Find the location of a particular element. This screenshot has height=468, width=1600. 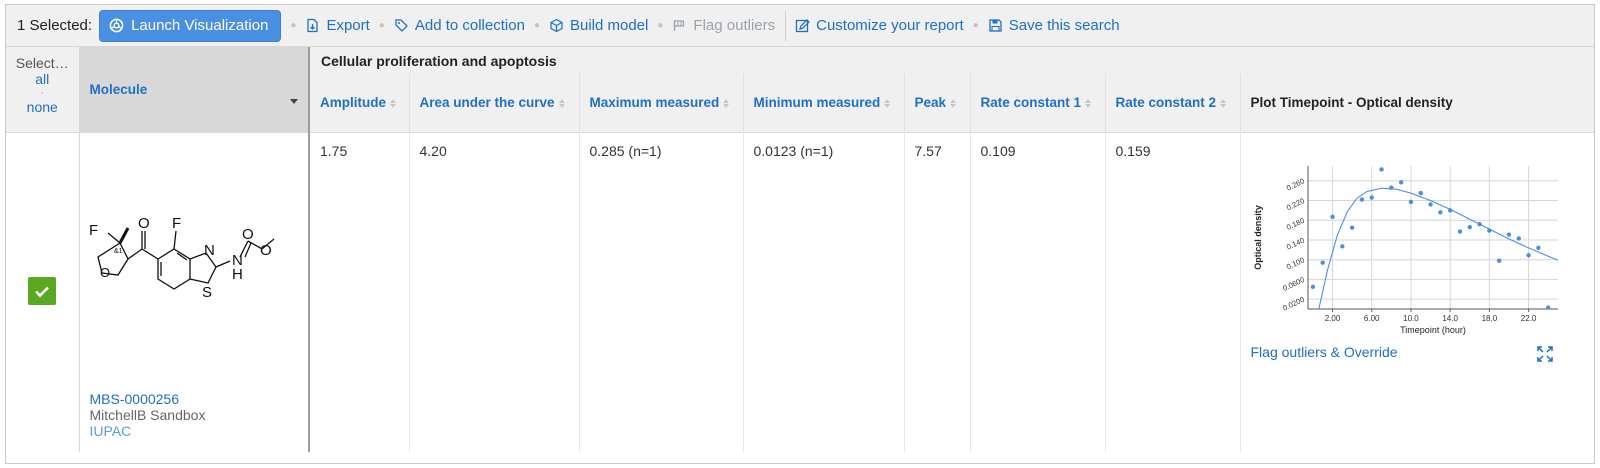

save-search-label: Save this search is located at coordinates (1064, 25).